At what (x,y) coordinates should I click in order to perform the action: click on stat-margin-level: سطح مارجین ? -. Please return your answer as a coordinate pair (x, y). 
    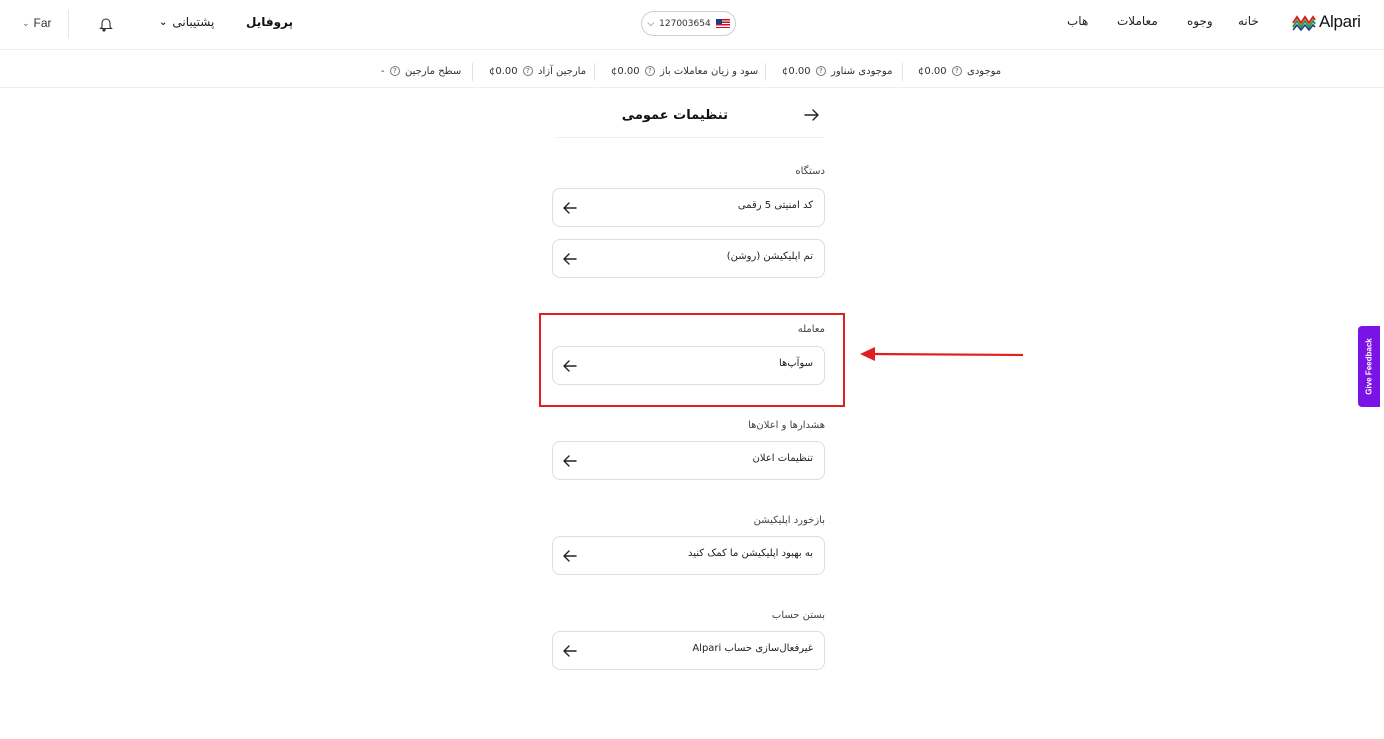
    Looking at the image, I should click on (421, 71).